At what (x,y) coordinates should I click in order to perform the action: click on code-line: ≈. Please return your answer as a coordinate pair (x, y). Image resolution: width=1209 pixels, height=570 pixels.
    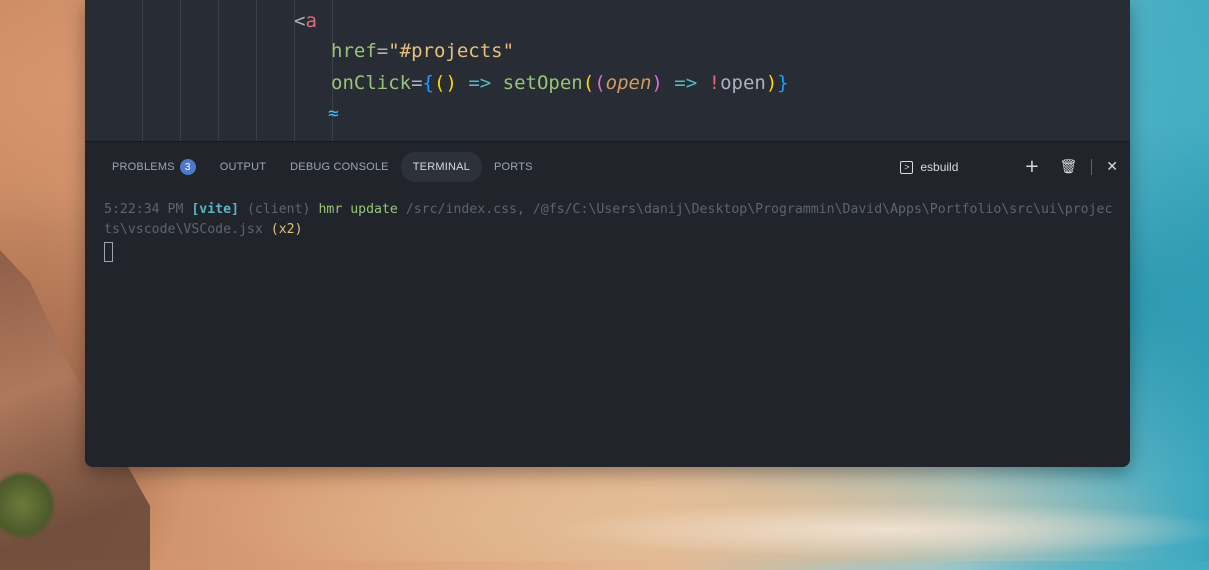
    Looking at the image, I should click on (333, 113).